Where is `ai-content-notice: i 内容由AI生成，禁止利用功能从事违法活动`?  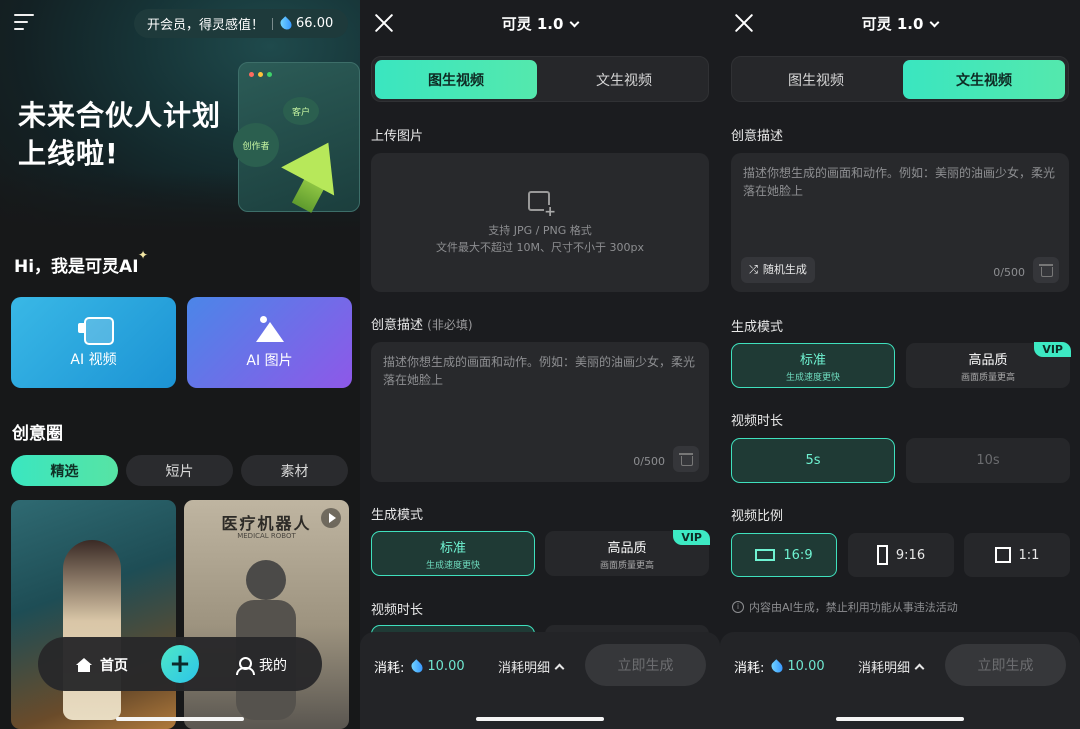 ai-content-notice: i 内容由AI生成，禁止利用功能从事违法活动 is located at coordinates (845, 607).